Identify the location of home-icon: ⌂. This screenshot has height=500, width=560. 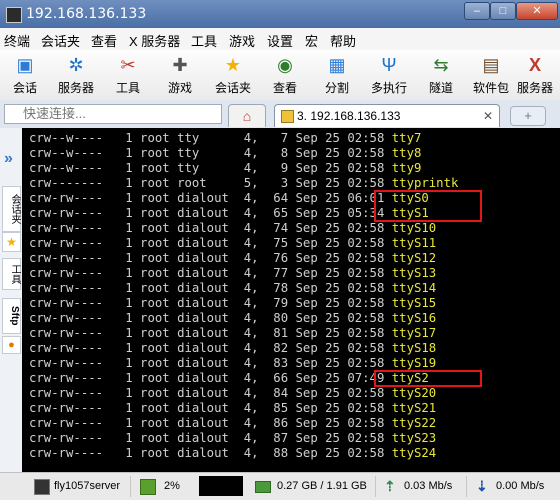
(247, 116).